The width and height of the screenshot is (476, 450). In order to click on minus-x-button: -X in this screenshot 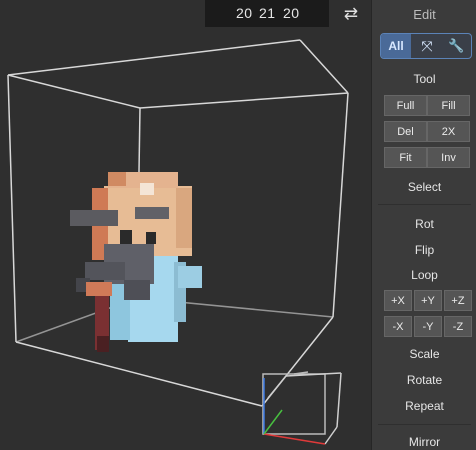, I will do `click(398, 326)`.